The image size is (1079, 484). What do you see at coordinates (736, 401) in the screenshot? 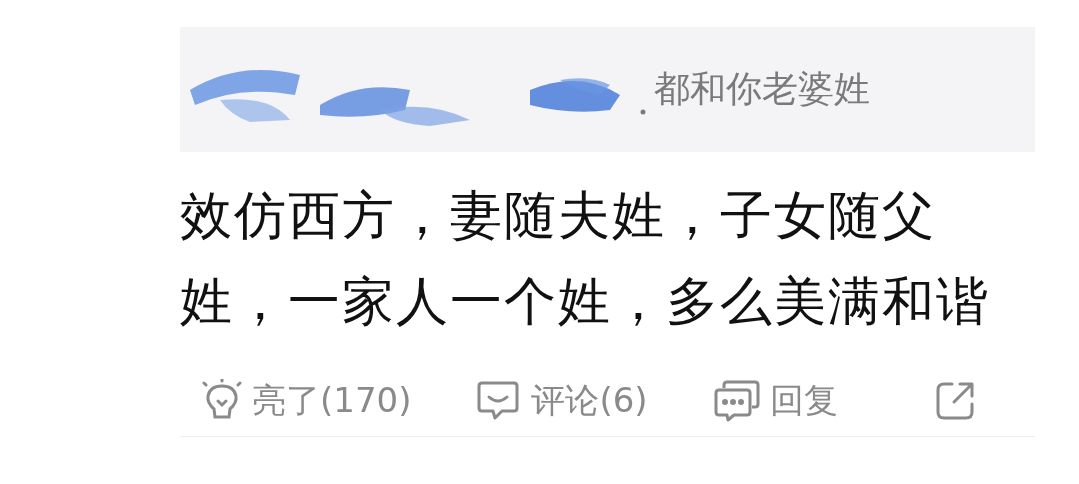
I see `reply-icon` at bounding box center [736, 401].